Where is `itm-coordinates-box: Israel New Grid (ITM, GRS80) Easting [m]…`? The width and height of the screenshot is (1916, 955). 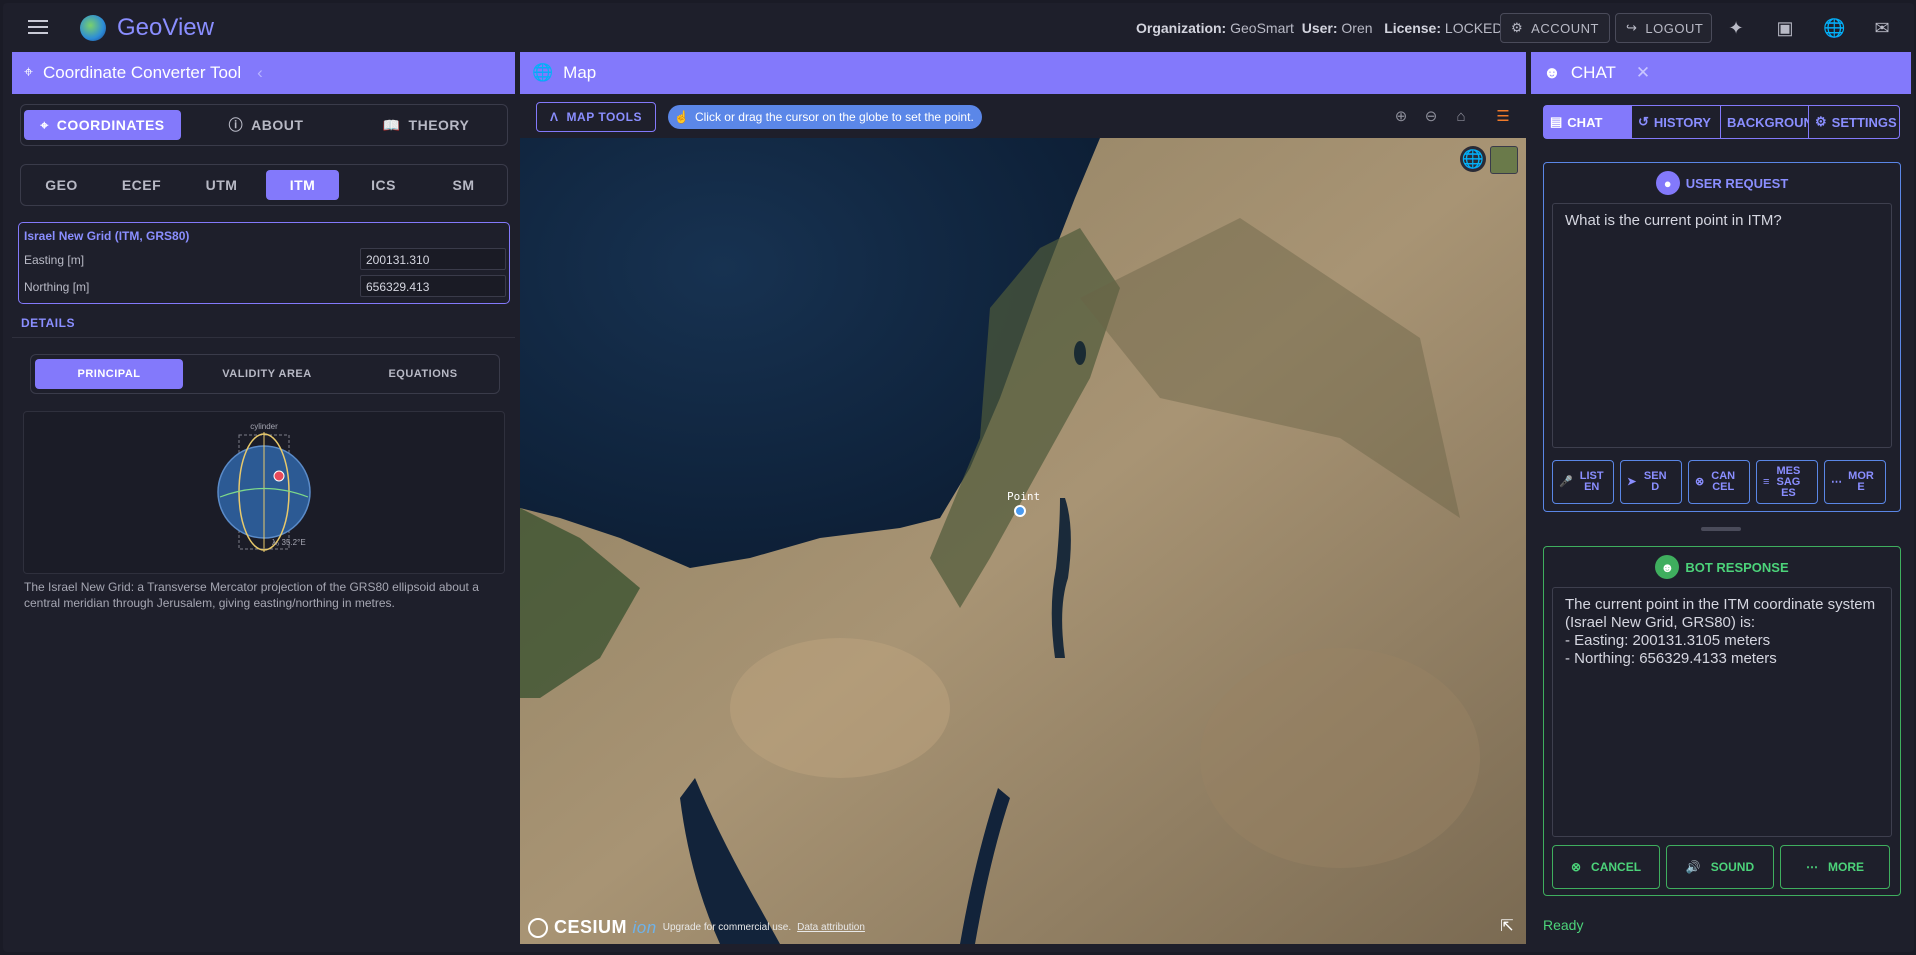
itm-coordinates-box: Israel New Grid (ITM, GRS80) Easting [m]… is located at coordinates (264, 263).